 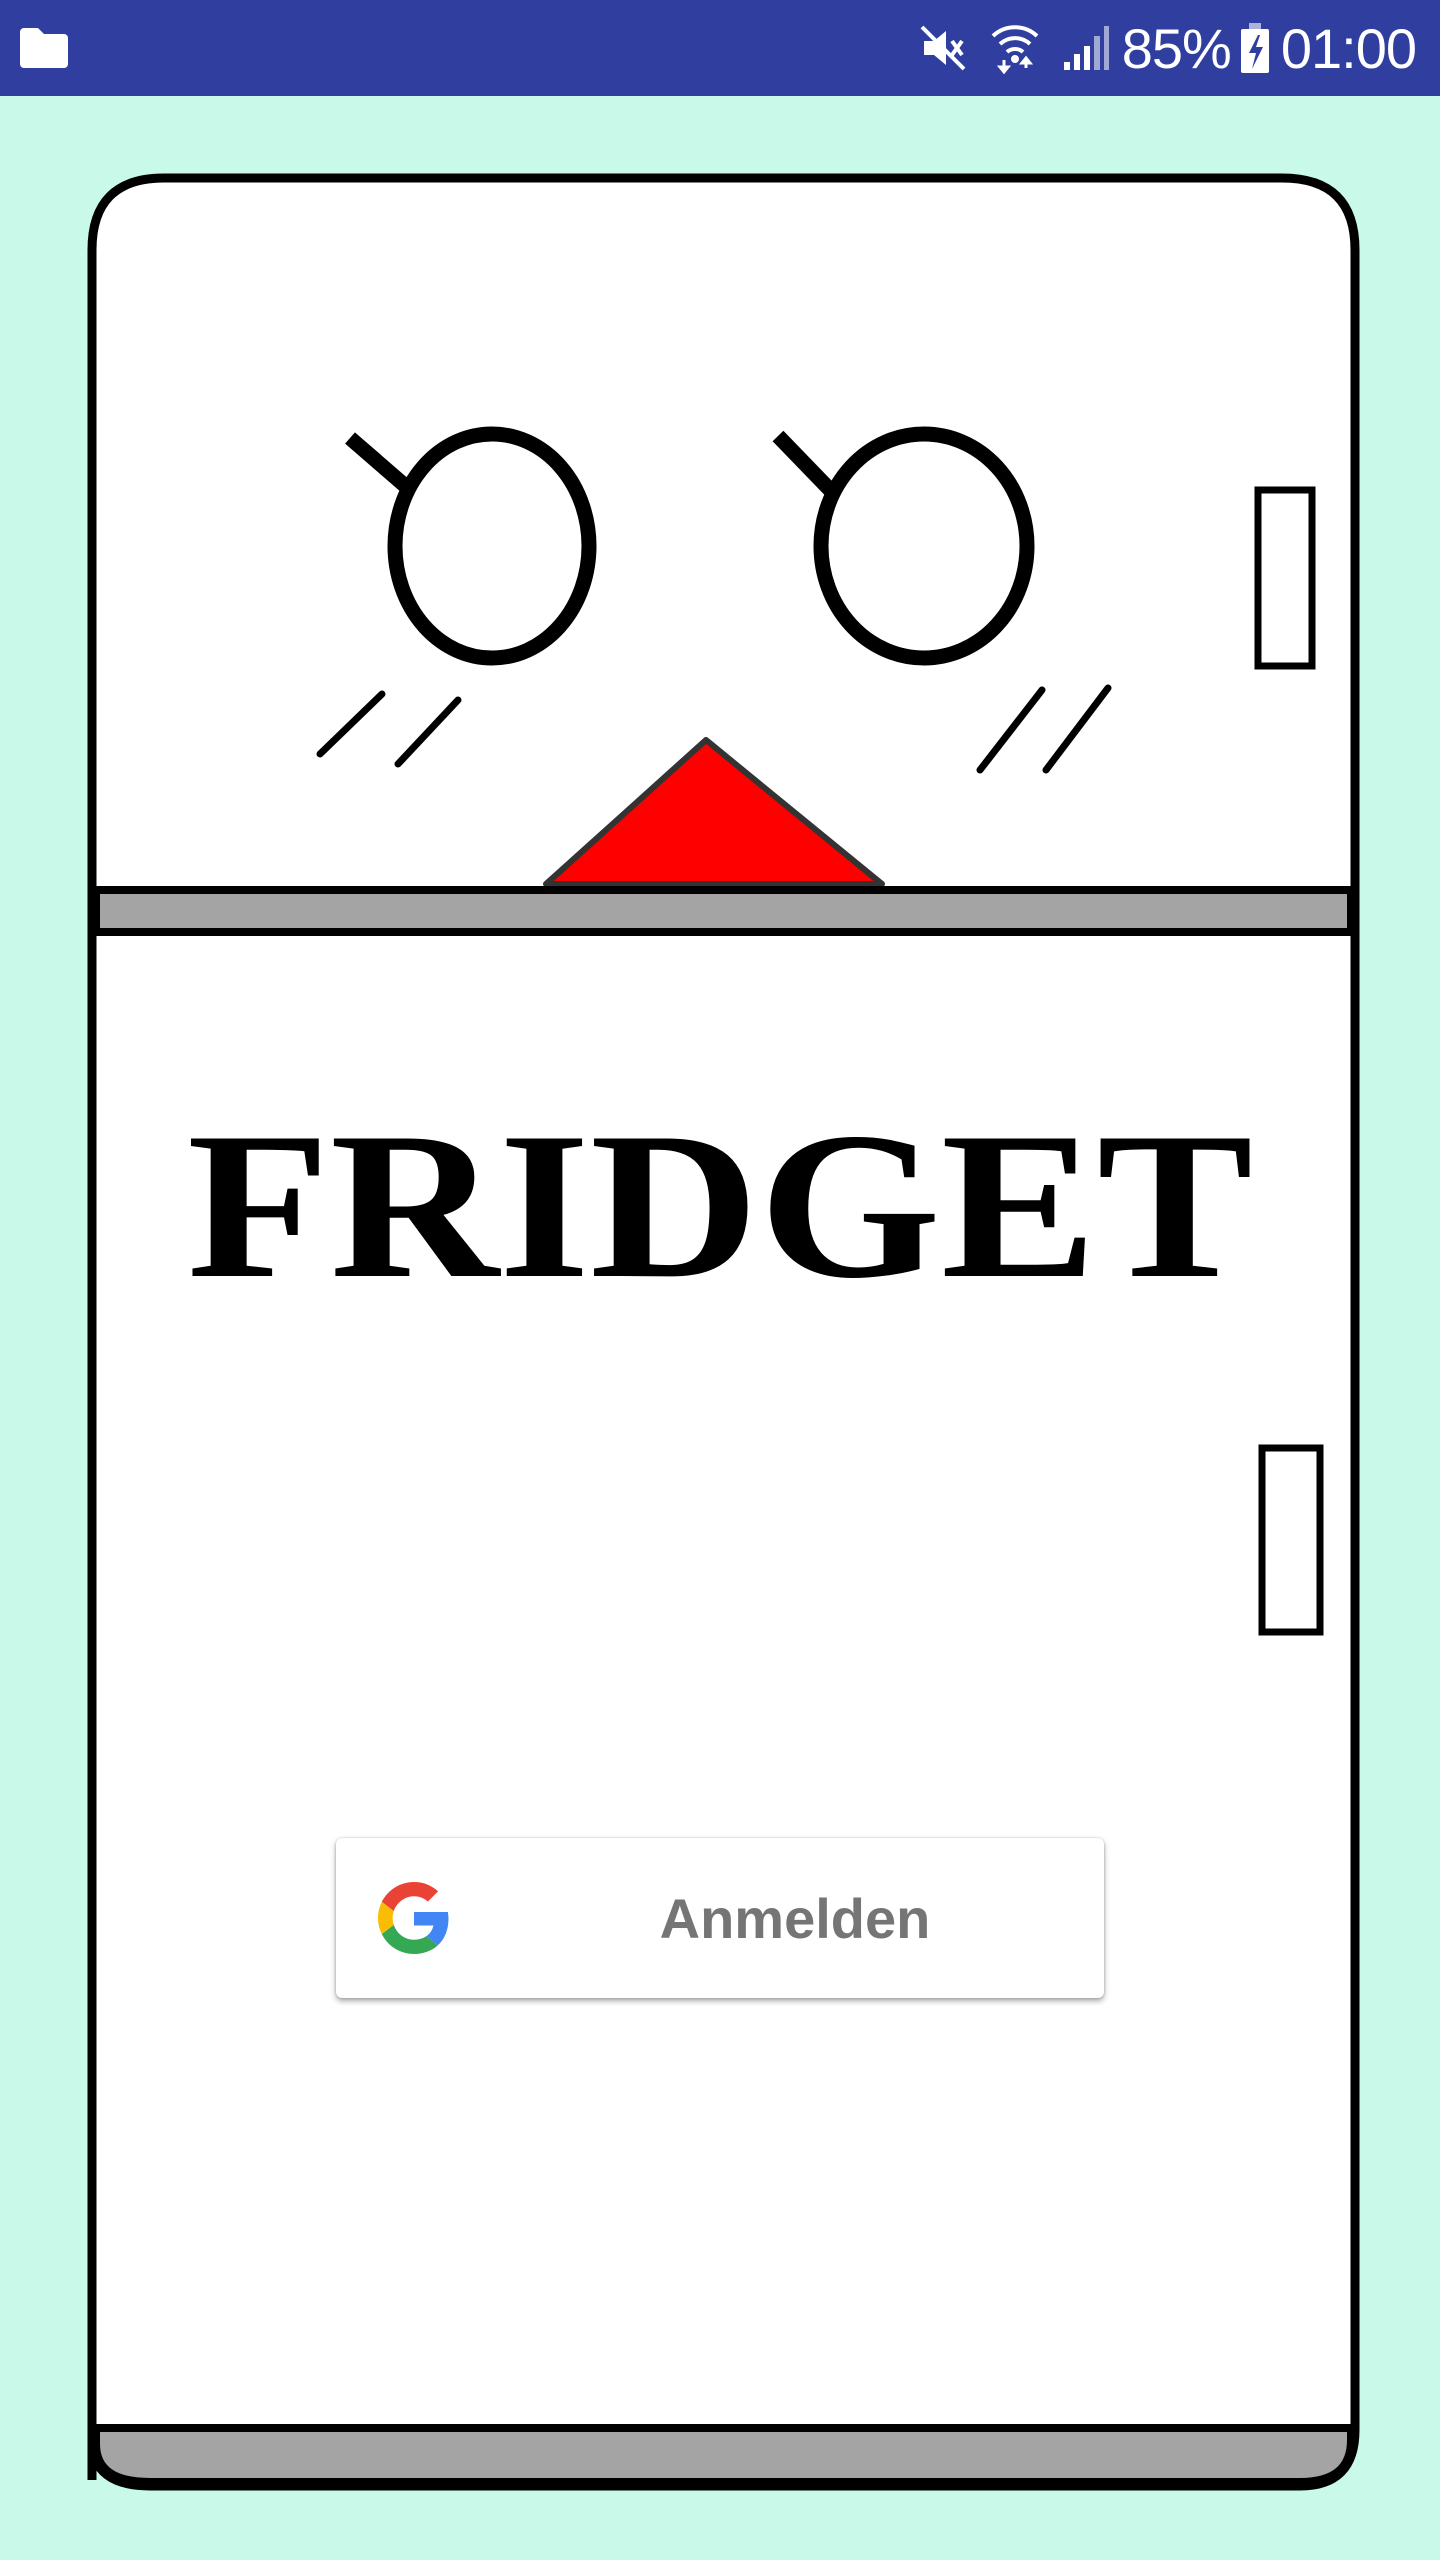 What do you see at coordinates (414, 1920) in the screenshot?
I see `google-g-icon` at bounding box center [414, 1920].